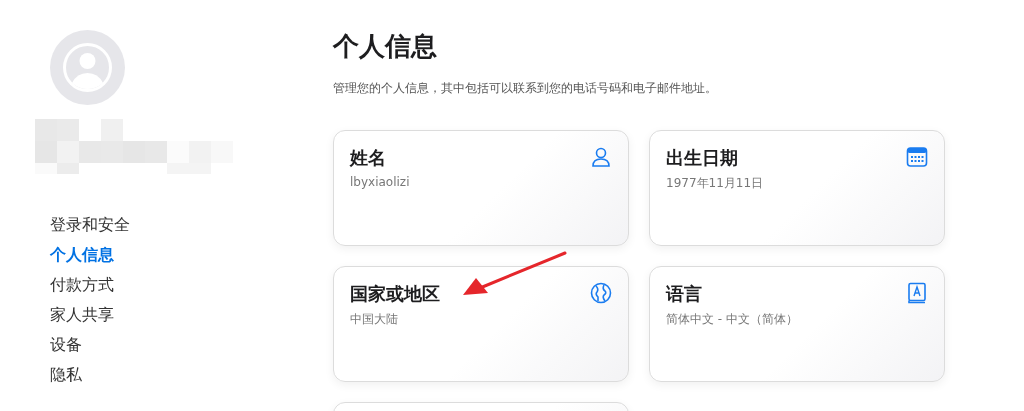 The width and height of the screenshot is (1024, 411). What do you see at coordinates (82, 254) in the screenshot?
I see `sidebar-item: 个人信息` at bounding box center [82, 254].